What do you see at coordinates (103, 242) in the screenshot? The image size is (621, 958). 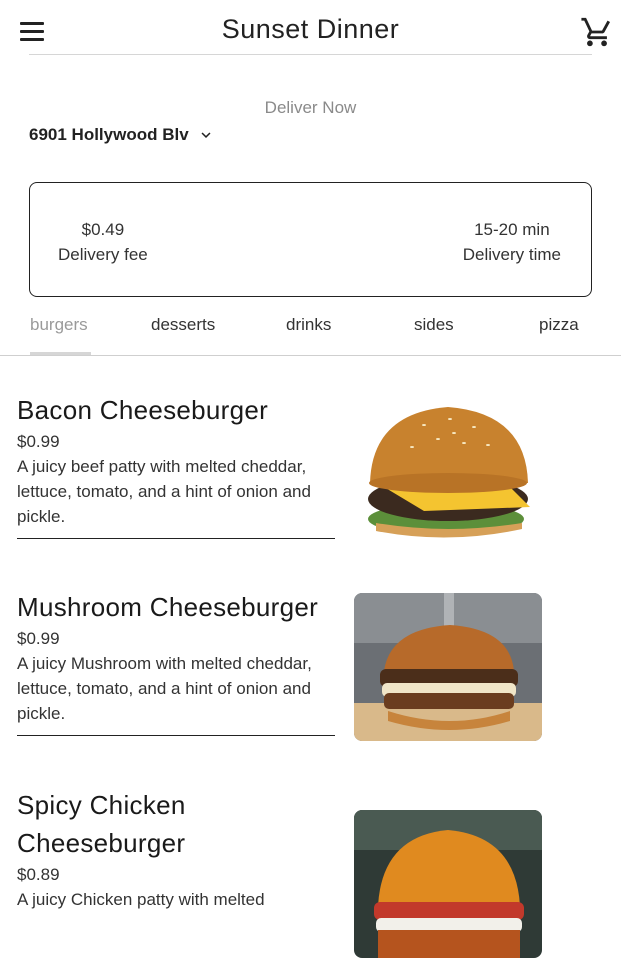 I see `delivery-fee-block: $0.49 Delivery fee` at bounding box center [103, 242].